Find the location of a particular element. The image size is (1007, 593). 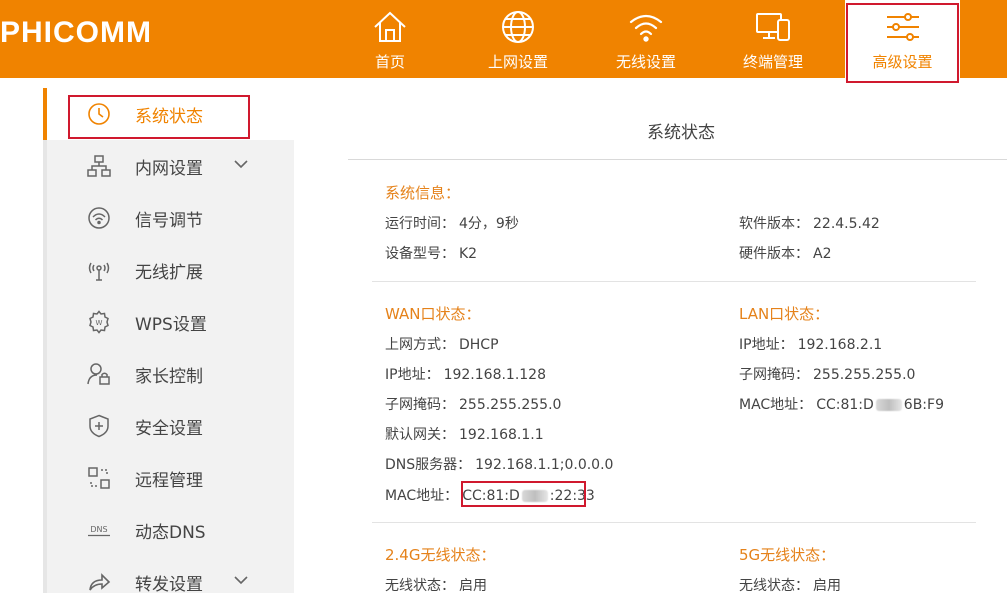

wireless-24g-heading: 2.4G无线状态： is located at coordinates (440, 555).